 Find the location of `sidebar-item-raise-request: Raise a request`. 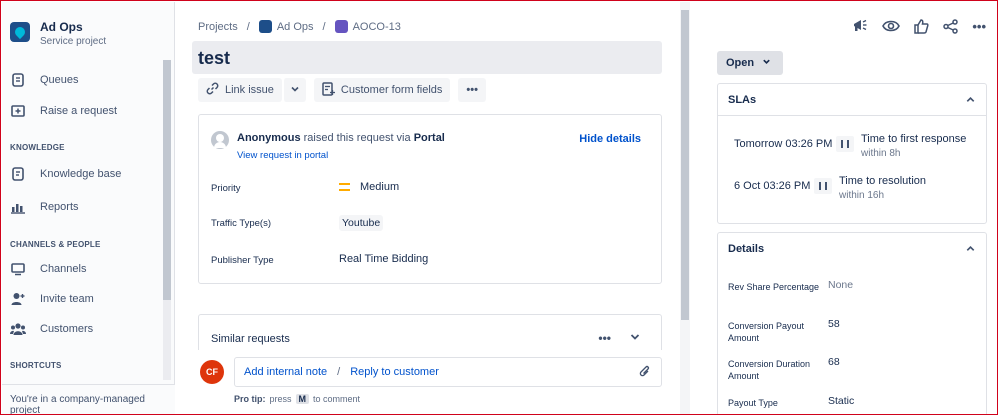

sidebar-item-raise-request: Raise a request is located at coordinates (82, 111).